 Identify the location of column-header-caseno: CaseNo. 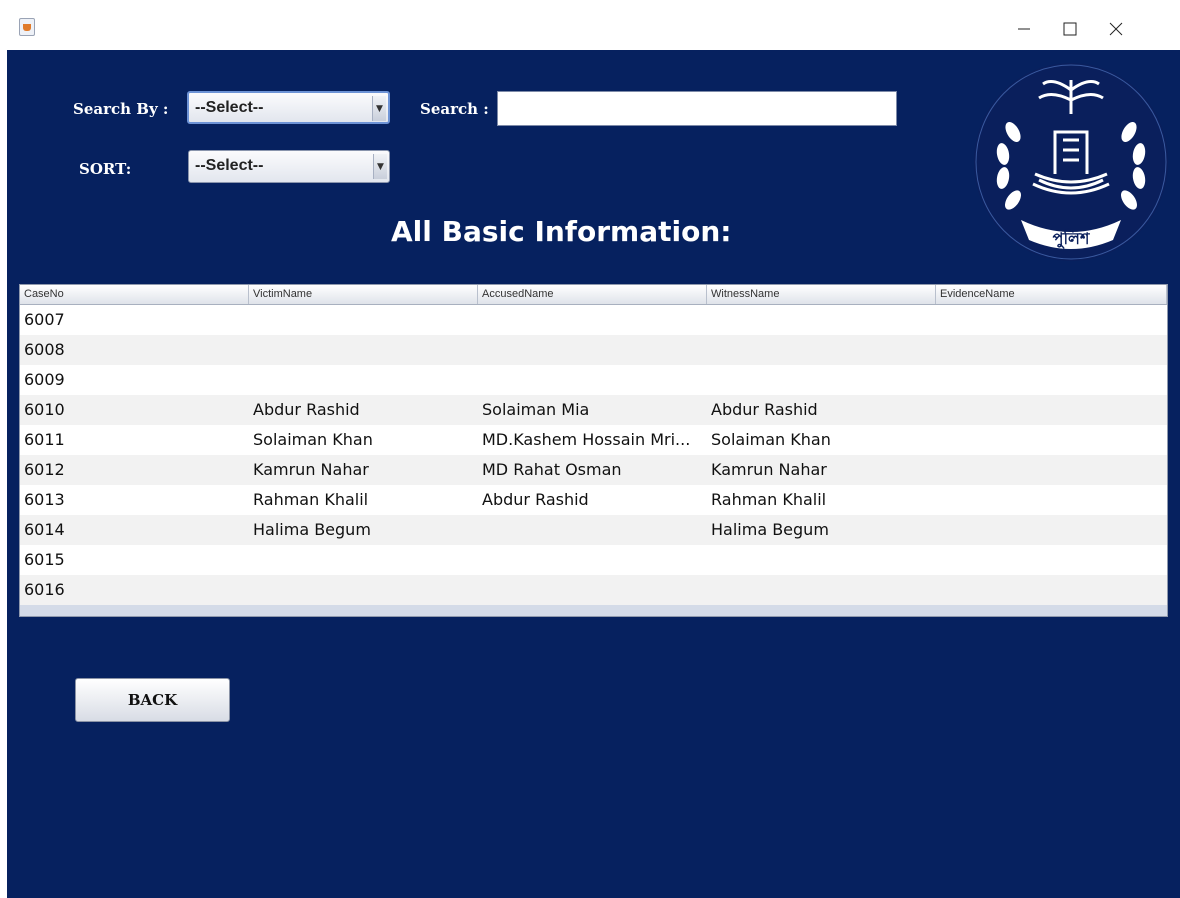
(134, 294).